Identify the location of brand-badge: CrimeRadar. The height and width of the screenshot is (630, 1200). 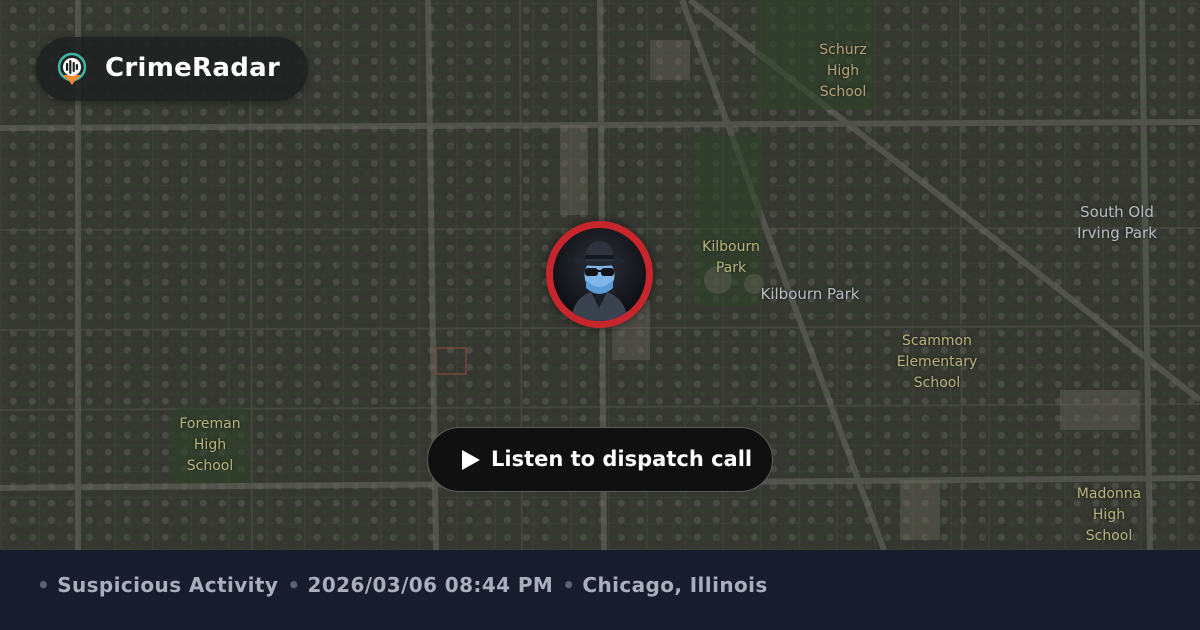
(172, 69).